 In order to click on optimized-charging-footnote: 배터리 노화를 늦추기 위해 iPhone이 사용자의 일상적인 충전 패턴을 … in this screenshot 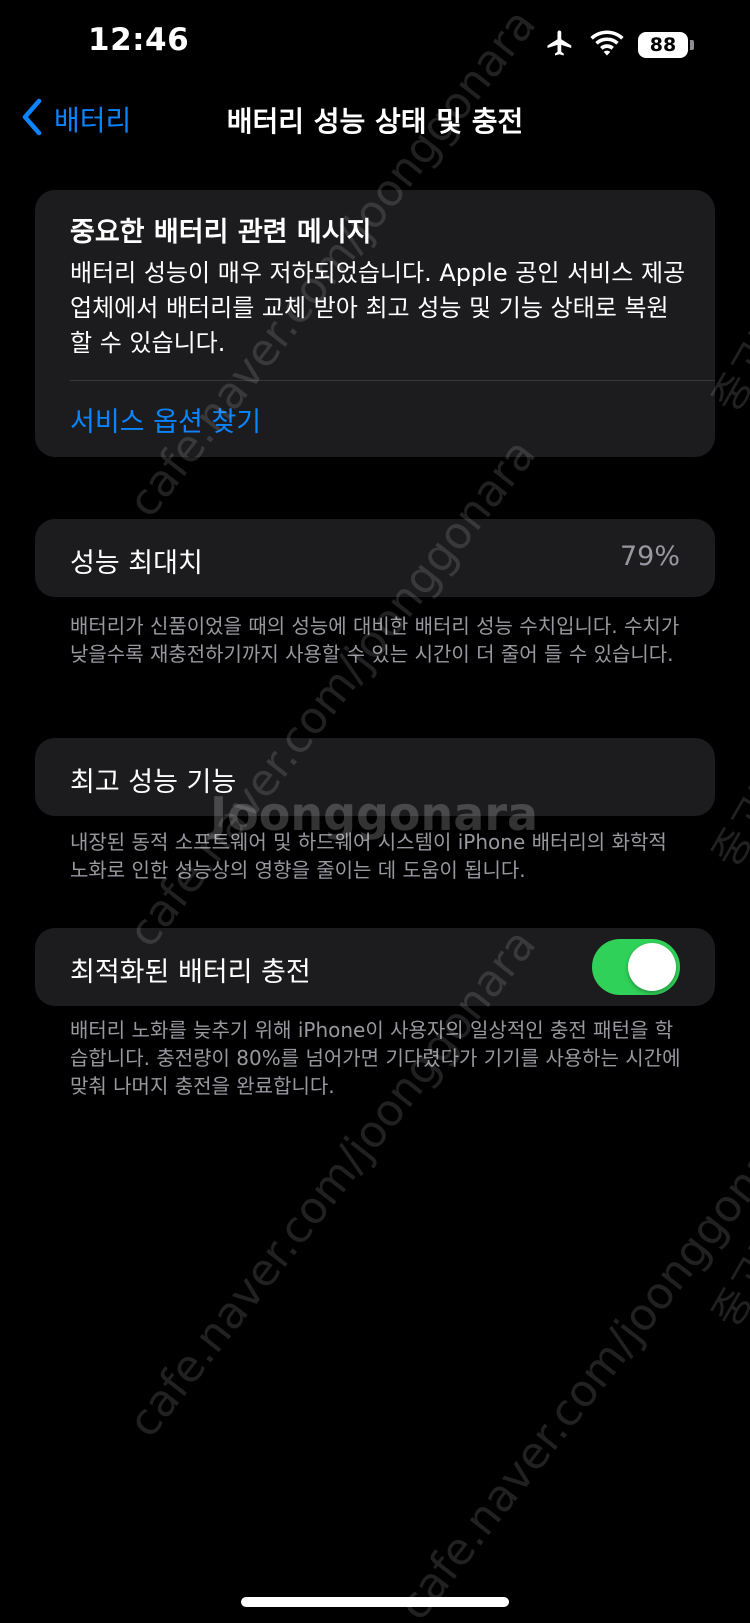, I will do `click(375, 1058)`.